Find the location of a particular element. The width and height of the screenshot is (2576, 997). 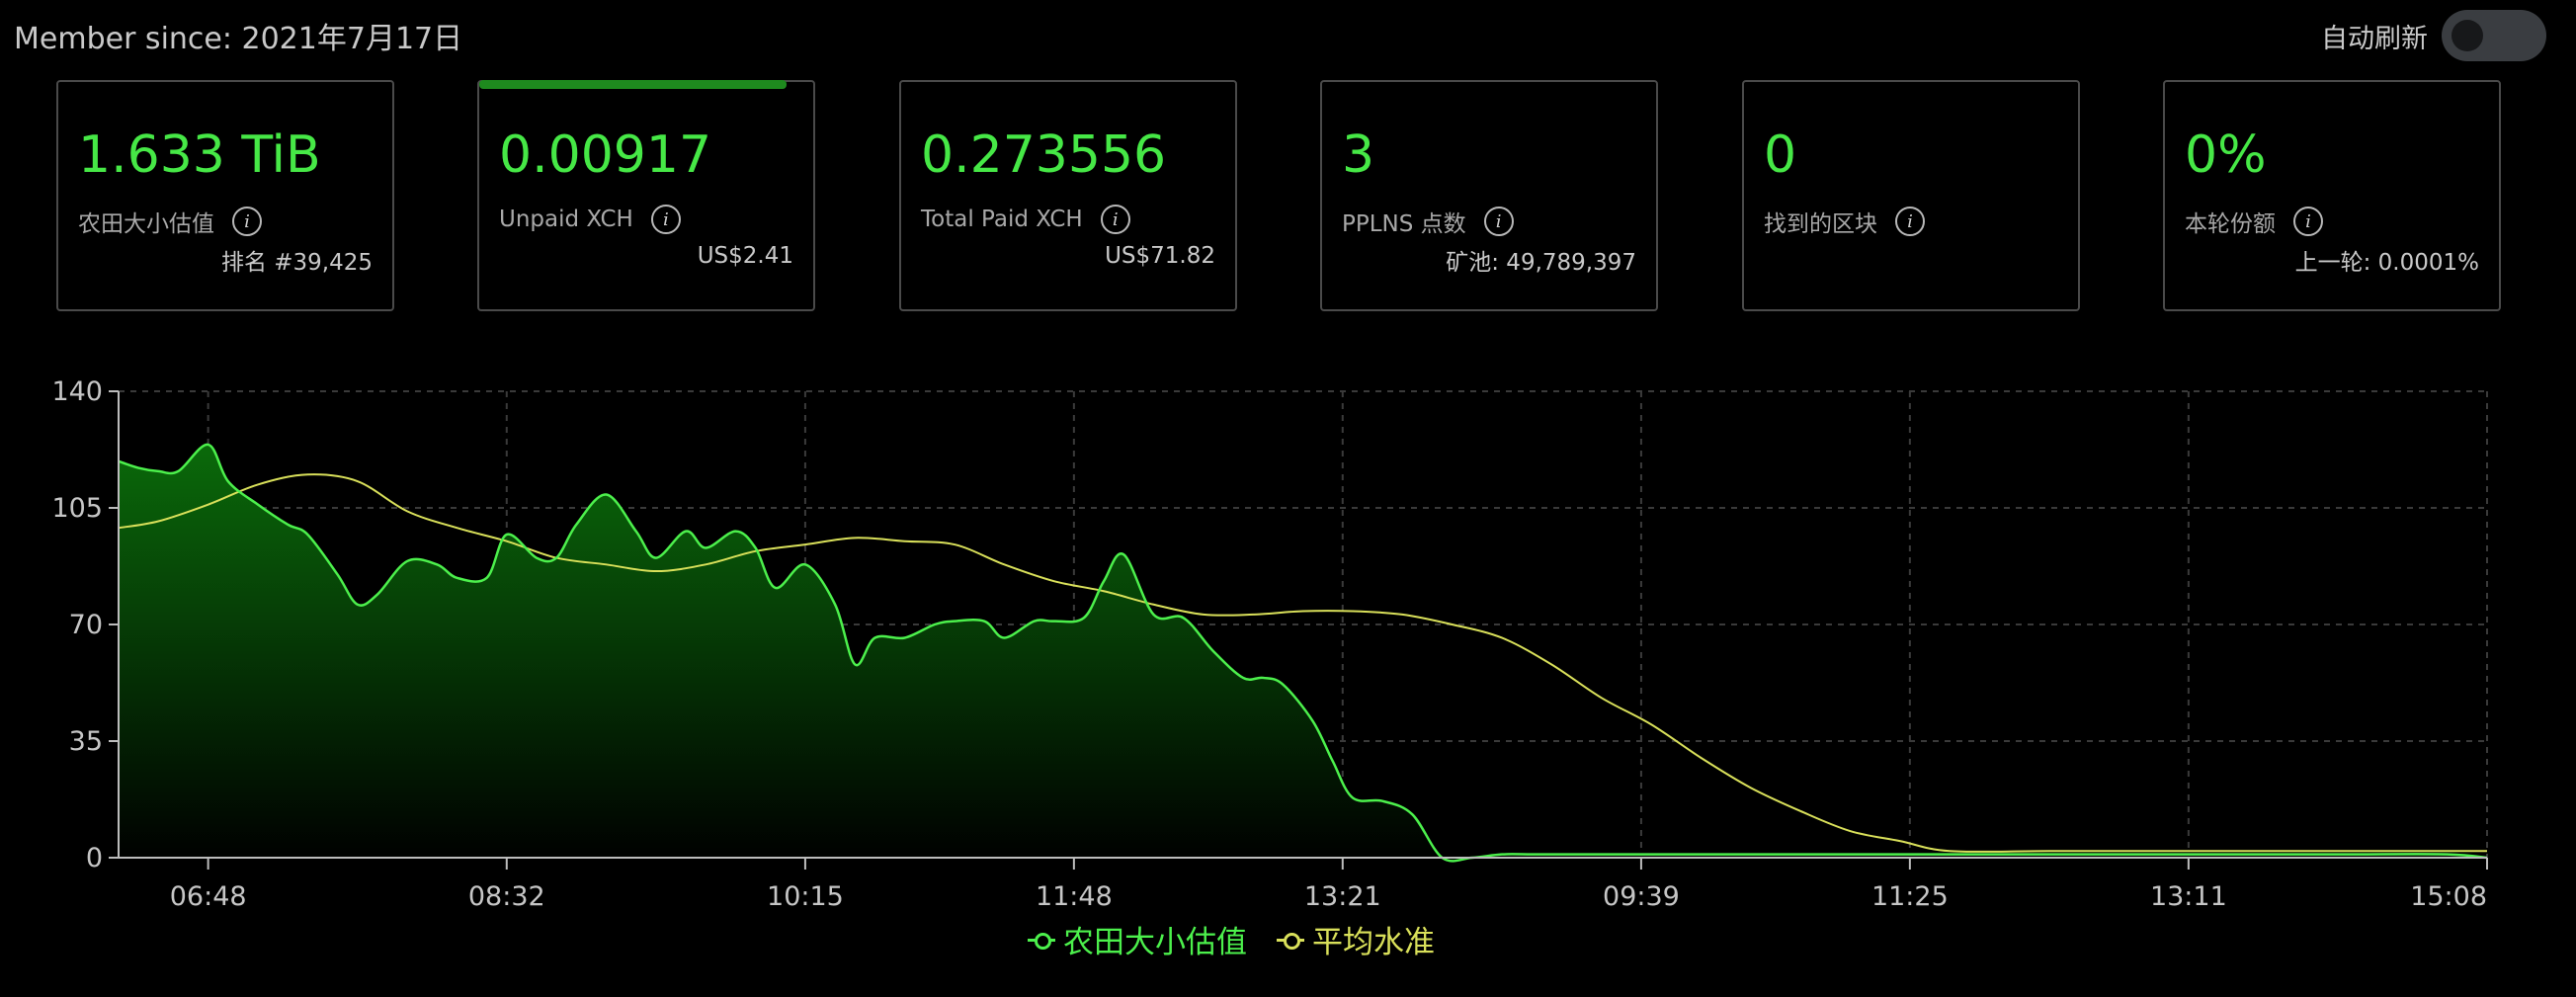

x-tick-label: 13:11 is located at coordinates (2188, 896).